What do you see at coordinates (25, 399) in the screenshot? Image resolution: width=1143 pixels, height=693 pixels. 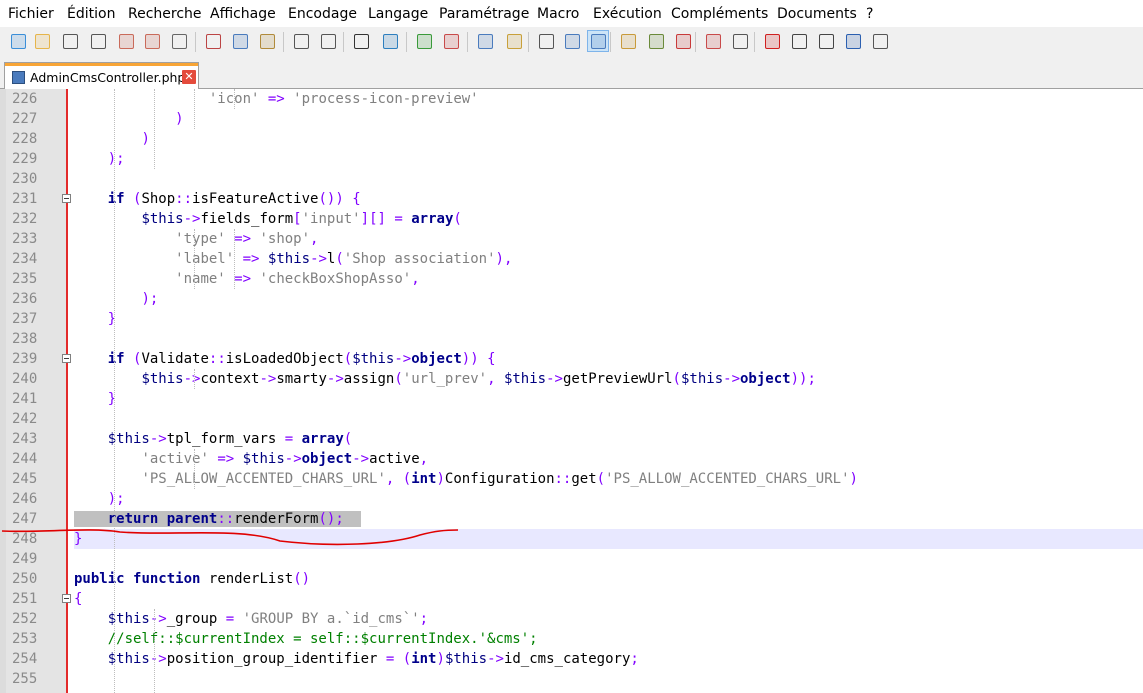 I see `line-number: 241` at bounding box center [25, 399].